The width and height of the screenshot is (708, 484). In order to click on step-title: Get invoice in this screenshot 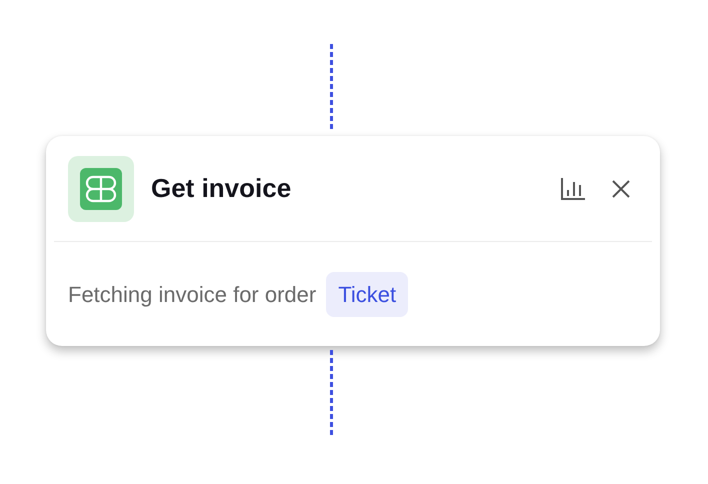, I will do `click(221, 188)`.